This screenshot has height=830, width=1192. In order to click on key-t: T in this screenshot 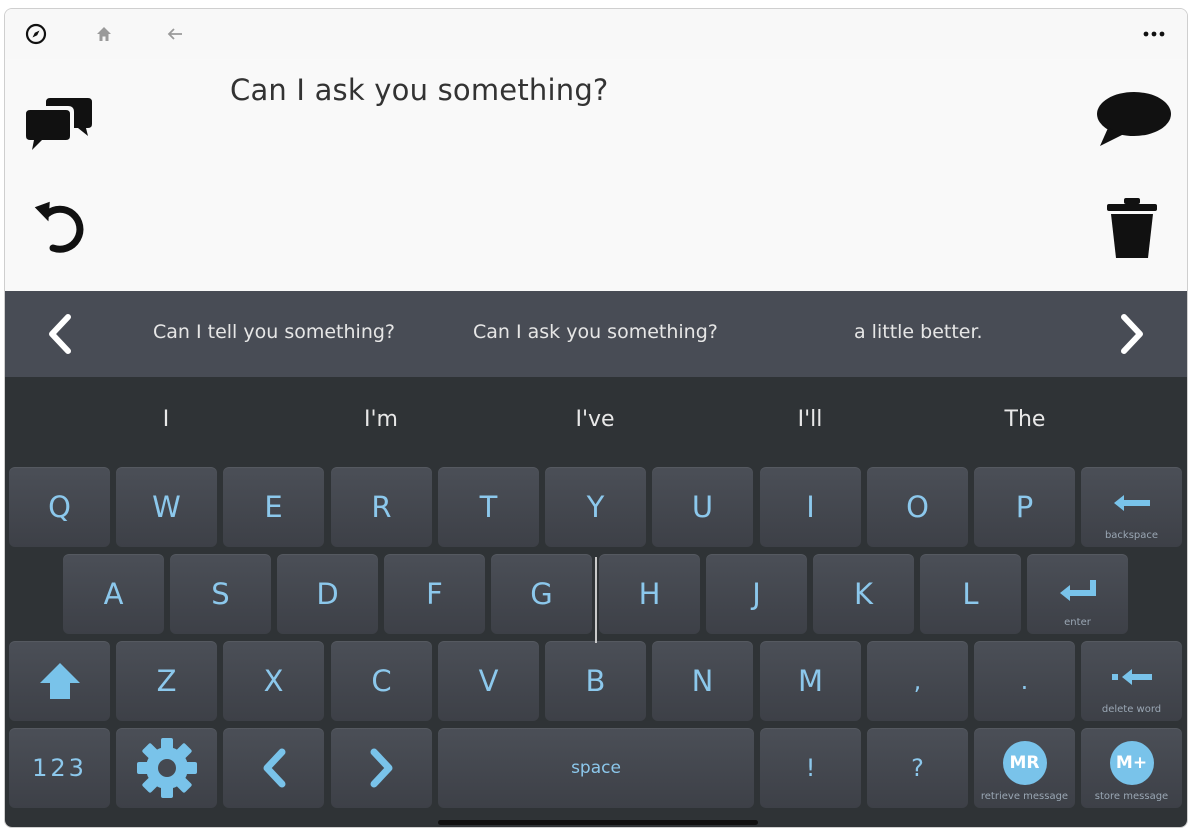, I will do `click(488, 507)`.